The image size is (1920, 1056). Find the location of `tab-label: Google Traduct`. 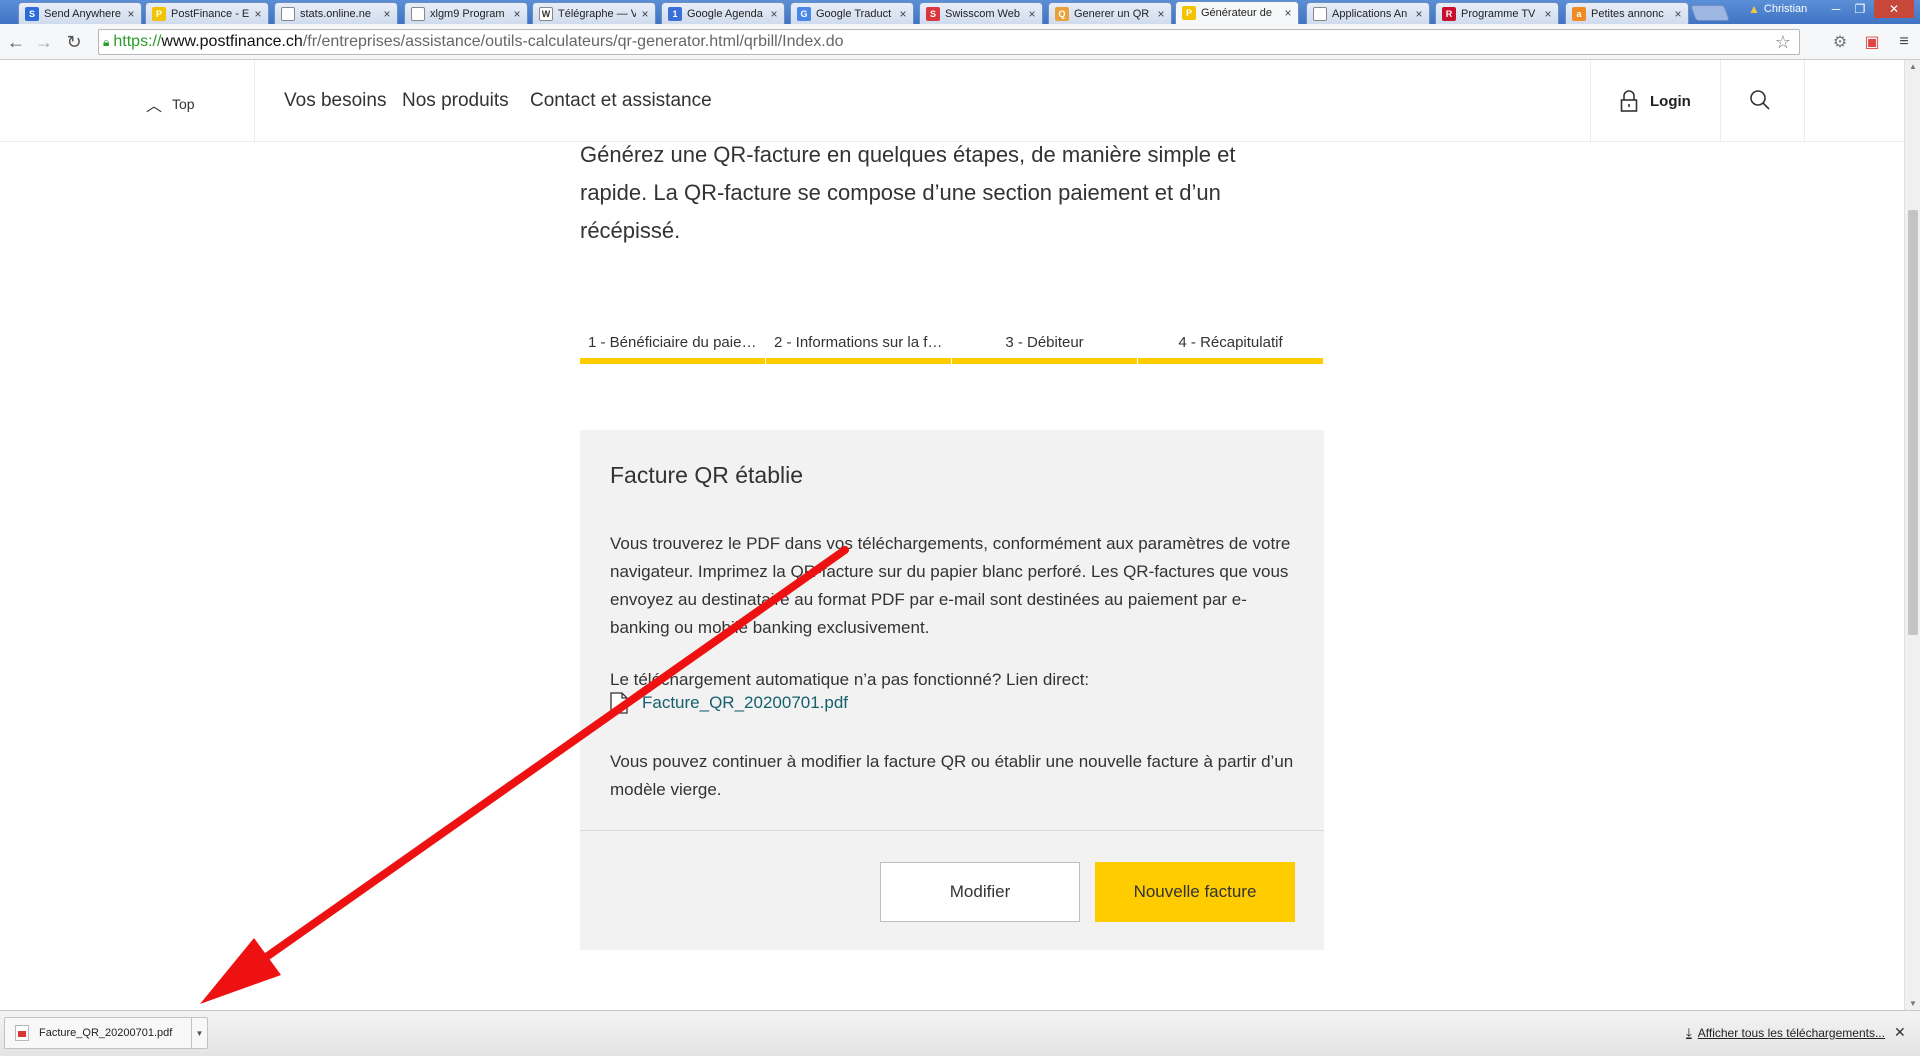

tab-label: Google Traduct is located at coordinates (854, 13).